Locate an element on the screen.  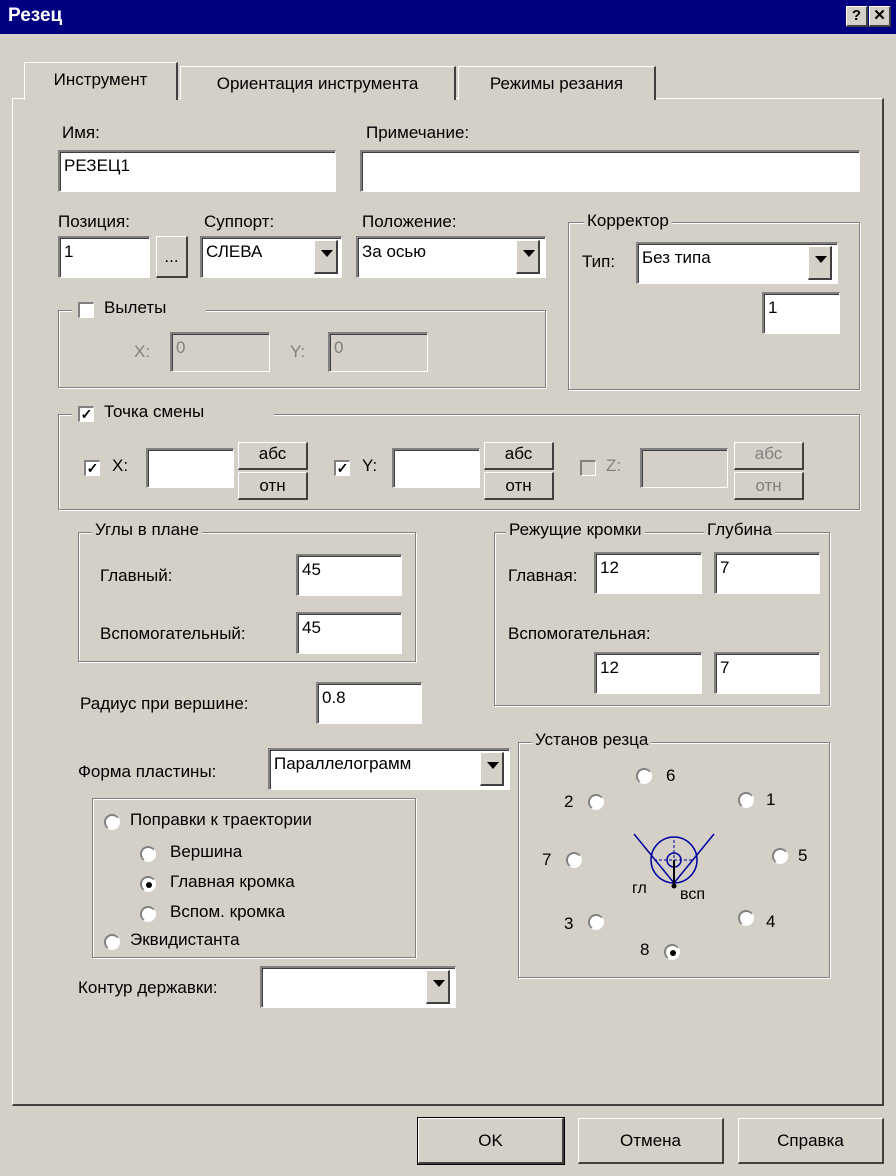
plan-aux-input: 45 is located at coordinates (349, 633).